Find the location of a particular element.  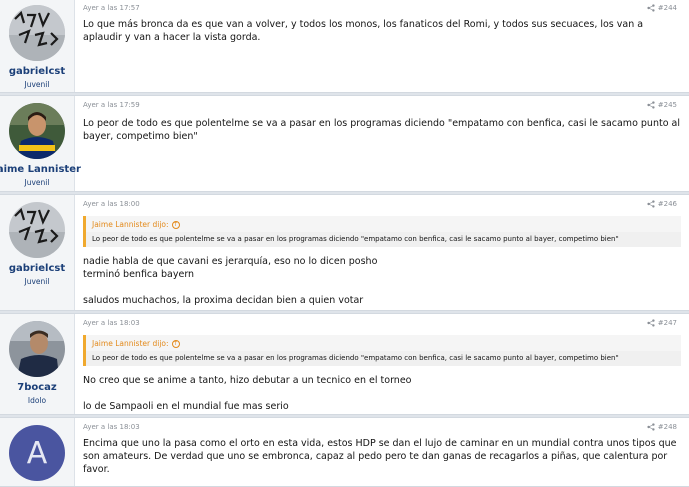

username: Jaime Lannister is located at coordinates (40, 169).